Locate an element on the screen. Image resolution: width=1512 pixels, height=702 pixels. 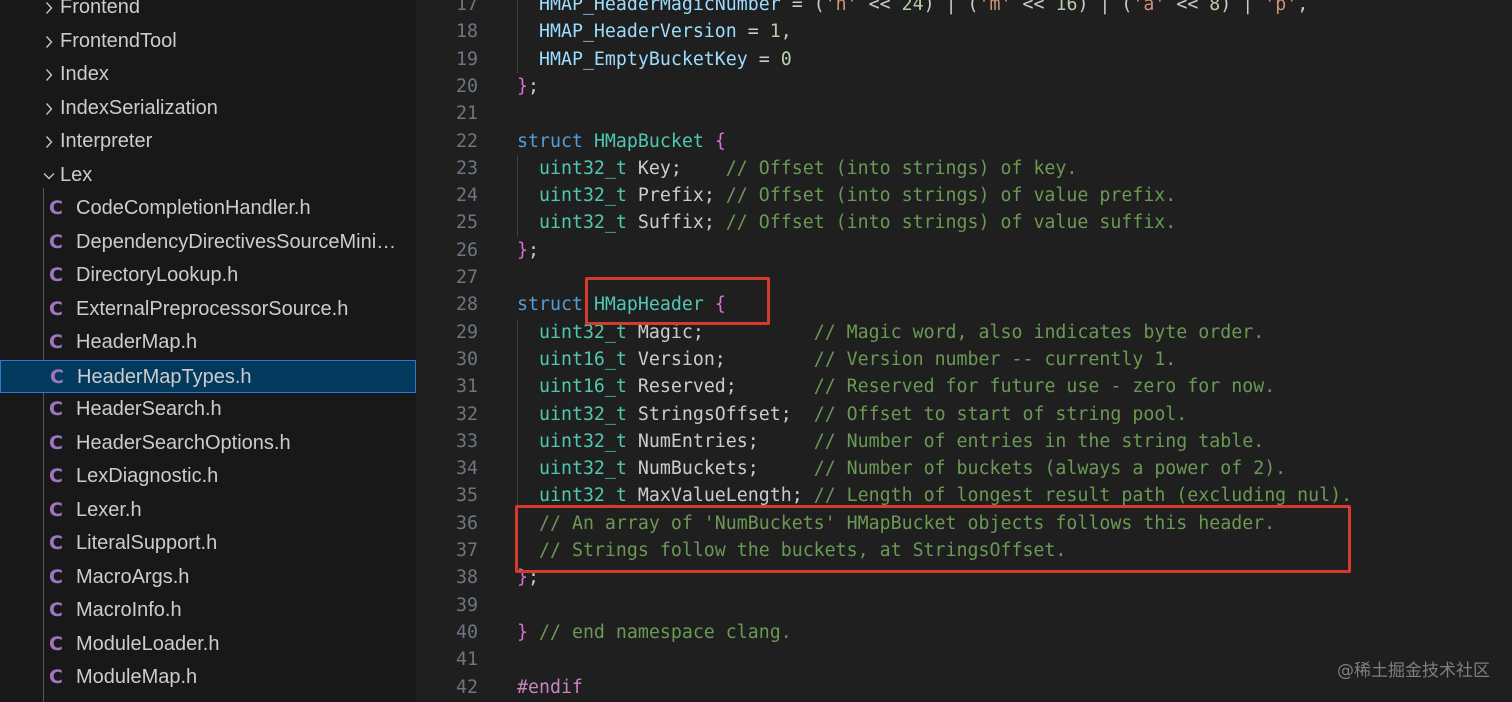
code-token: Key; is located at coordinates (676, 168).